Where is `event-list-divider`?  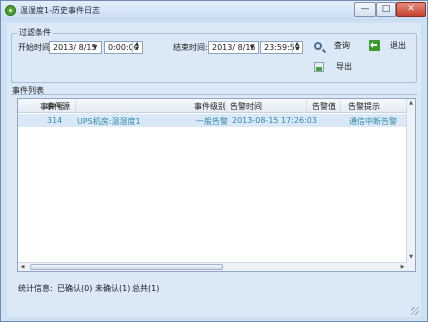
event-list-divider is located at coordinates (214, 94).